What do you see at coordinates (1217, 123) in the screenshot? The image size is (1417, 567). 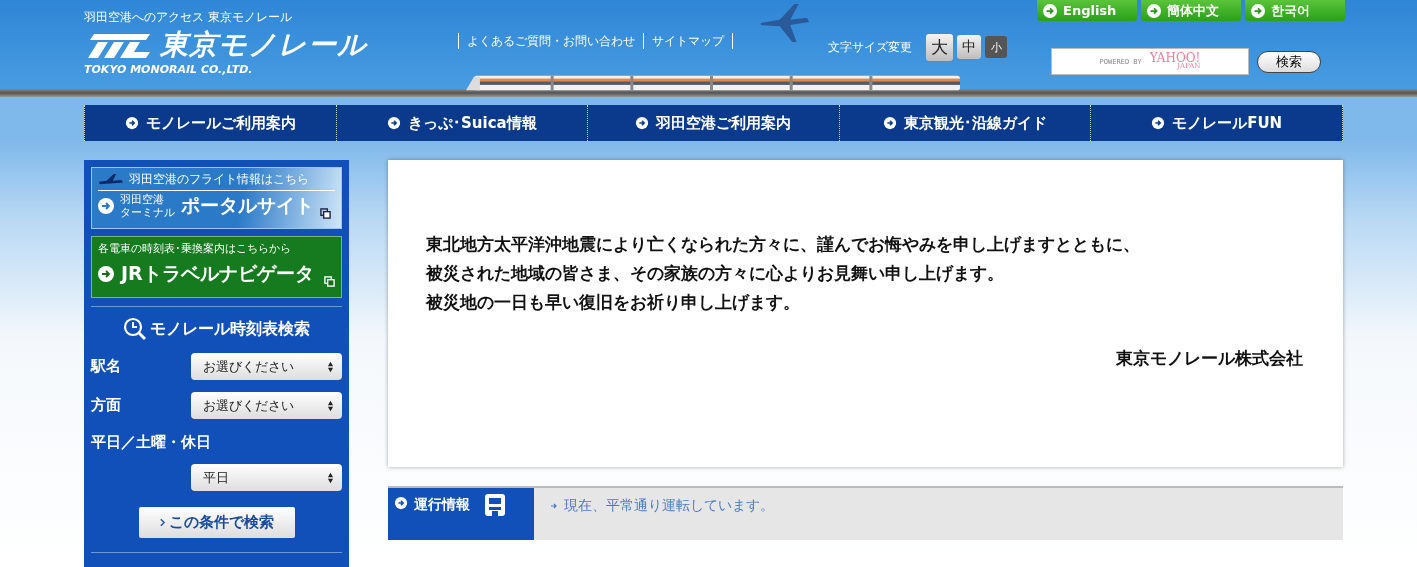 I see `nav-item: モノレールFUN` at bounding box center [1217, 123].